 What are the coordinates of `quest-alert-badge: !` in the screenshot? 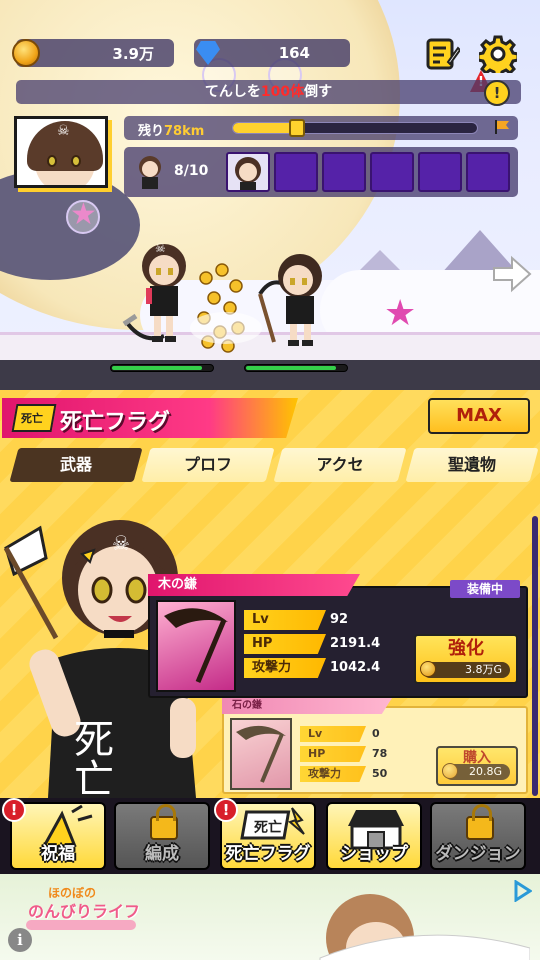 It's located at (497, 93).